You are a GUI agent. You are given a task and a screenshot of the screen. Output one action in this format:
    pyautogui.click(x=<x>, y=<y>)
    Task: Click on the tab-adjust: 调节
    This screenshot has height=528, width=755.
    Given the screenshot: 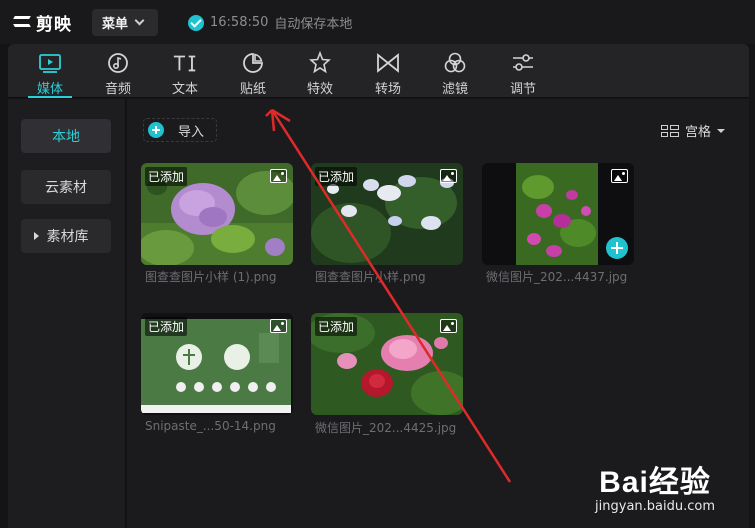 What is the action you would take?
    pyautogui.click(x=523, y=71)
    